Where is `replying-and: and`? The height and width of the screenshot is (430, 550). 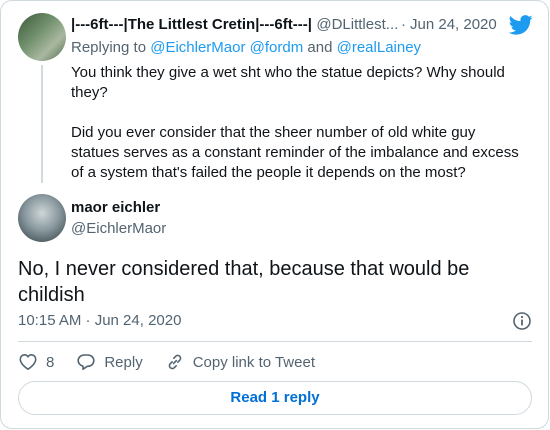
replying-and: and is located at coordinates (320, 47).